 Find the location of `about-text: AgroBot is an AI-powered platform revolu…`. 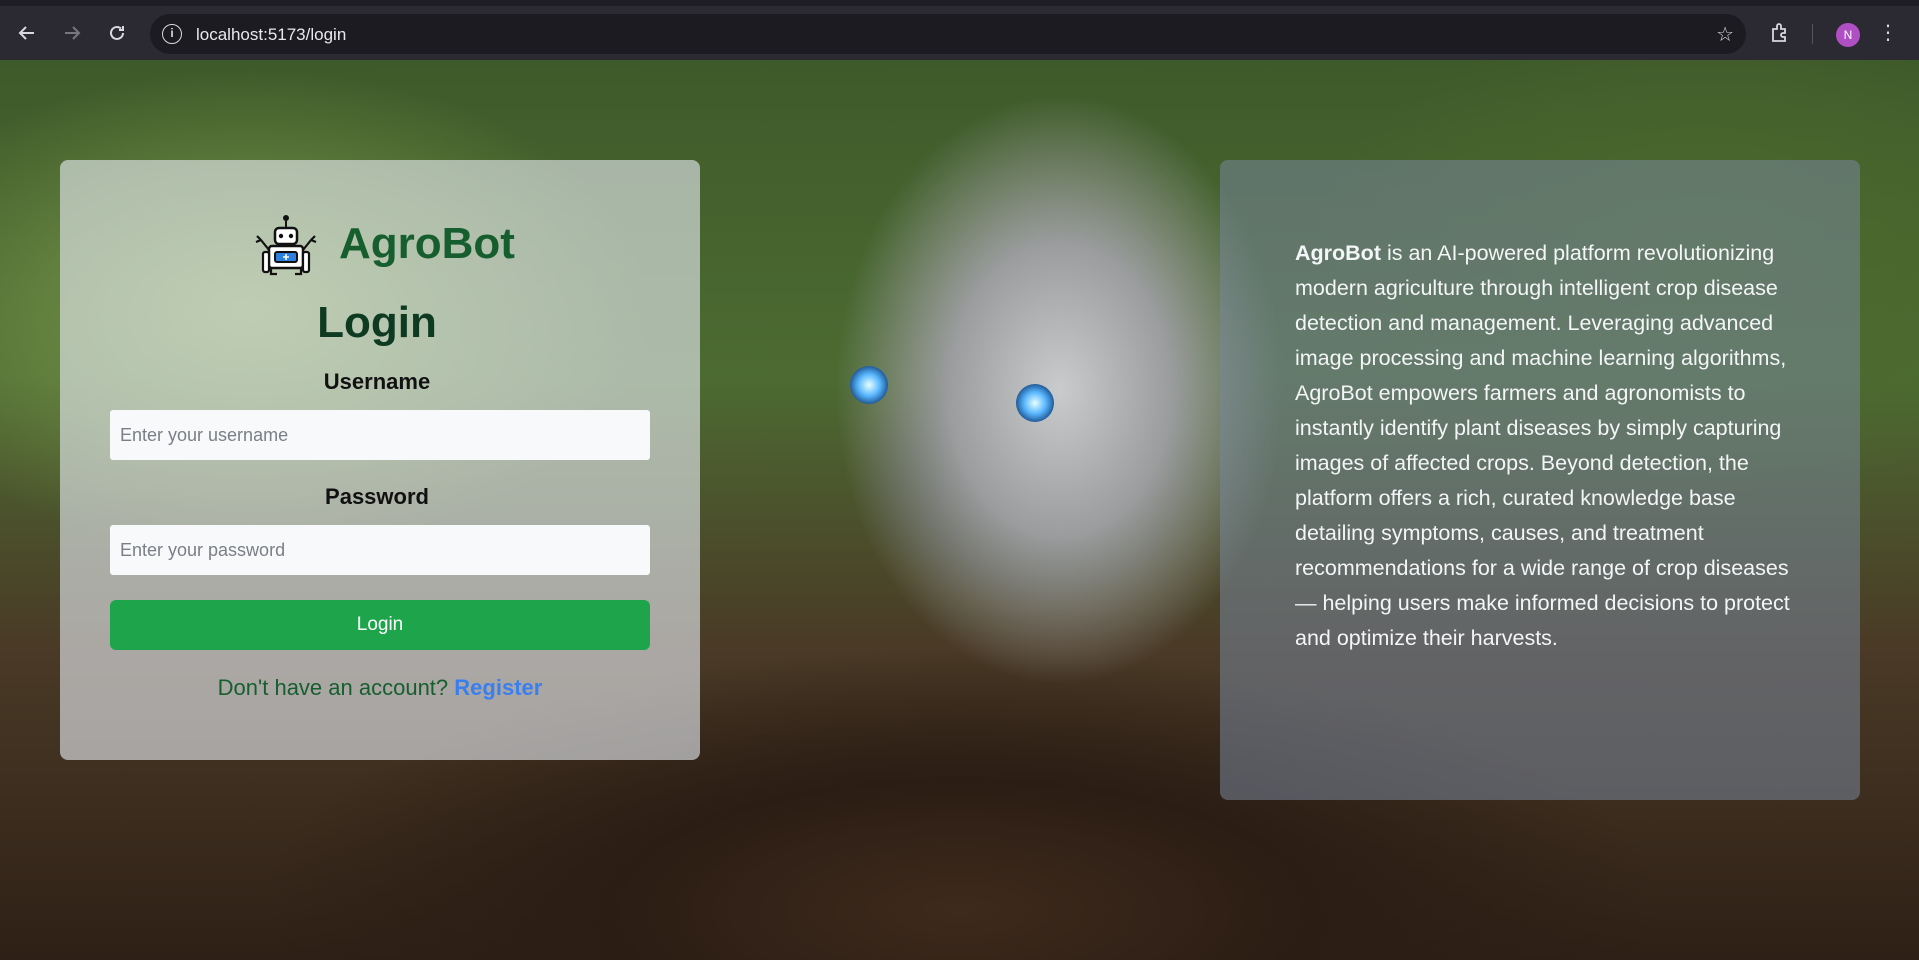

about-text: AgroBot is an AI-powered platform revolu… is located at coordinates (1550, 446).